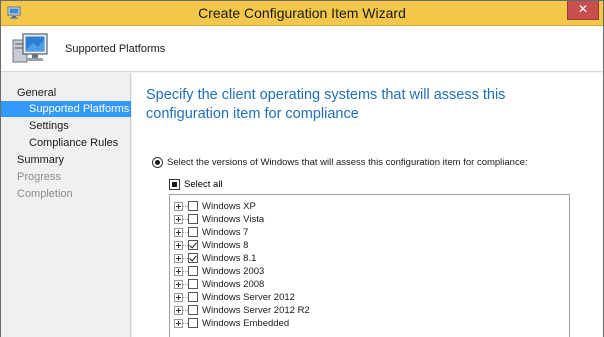  I want to click on select-all-label: Select all, so click(203, 184).